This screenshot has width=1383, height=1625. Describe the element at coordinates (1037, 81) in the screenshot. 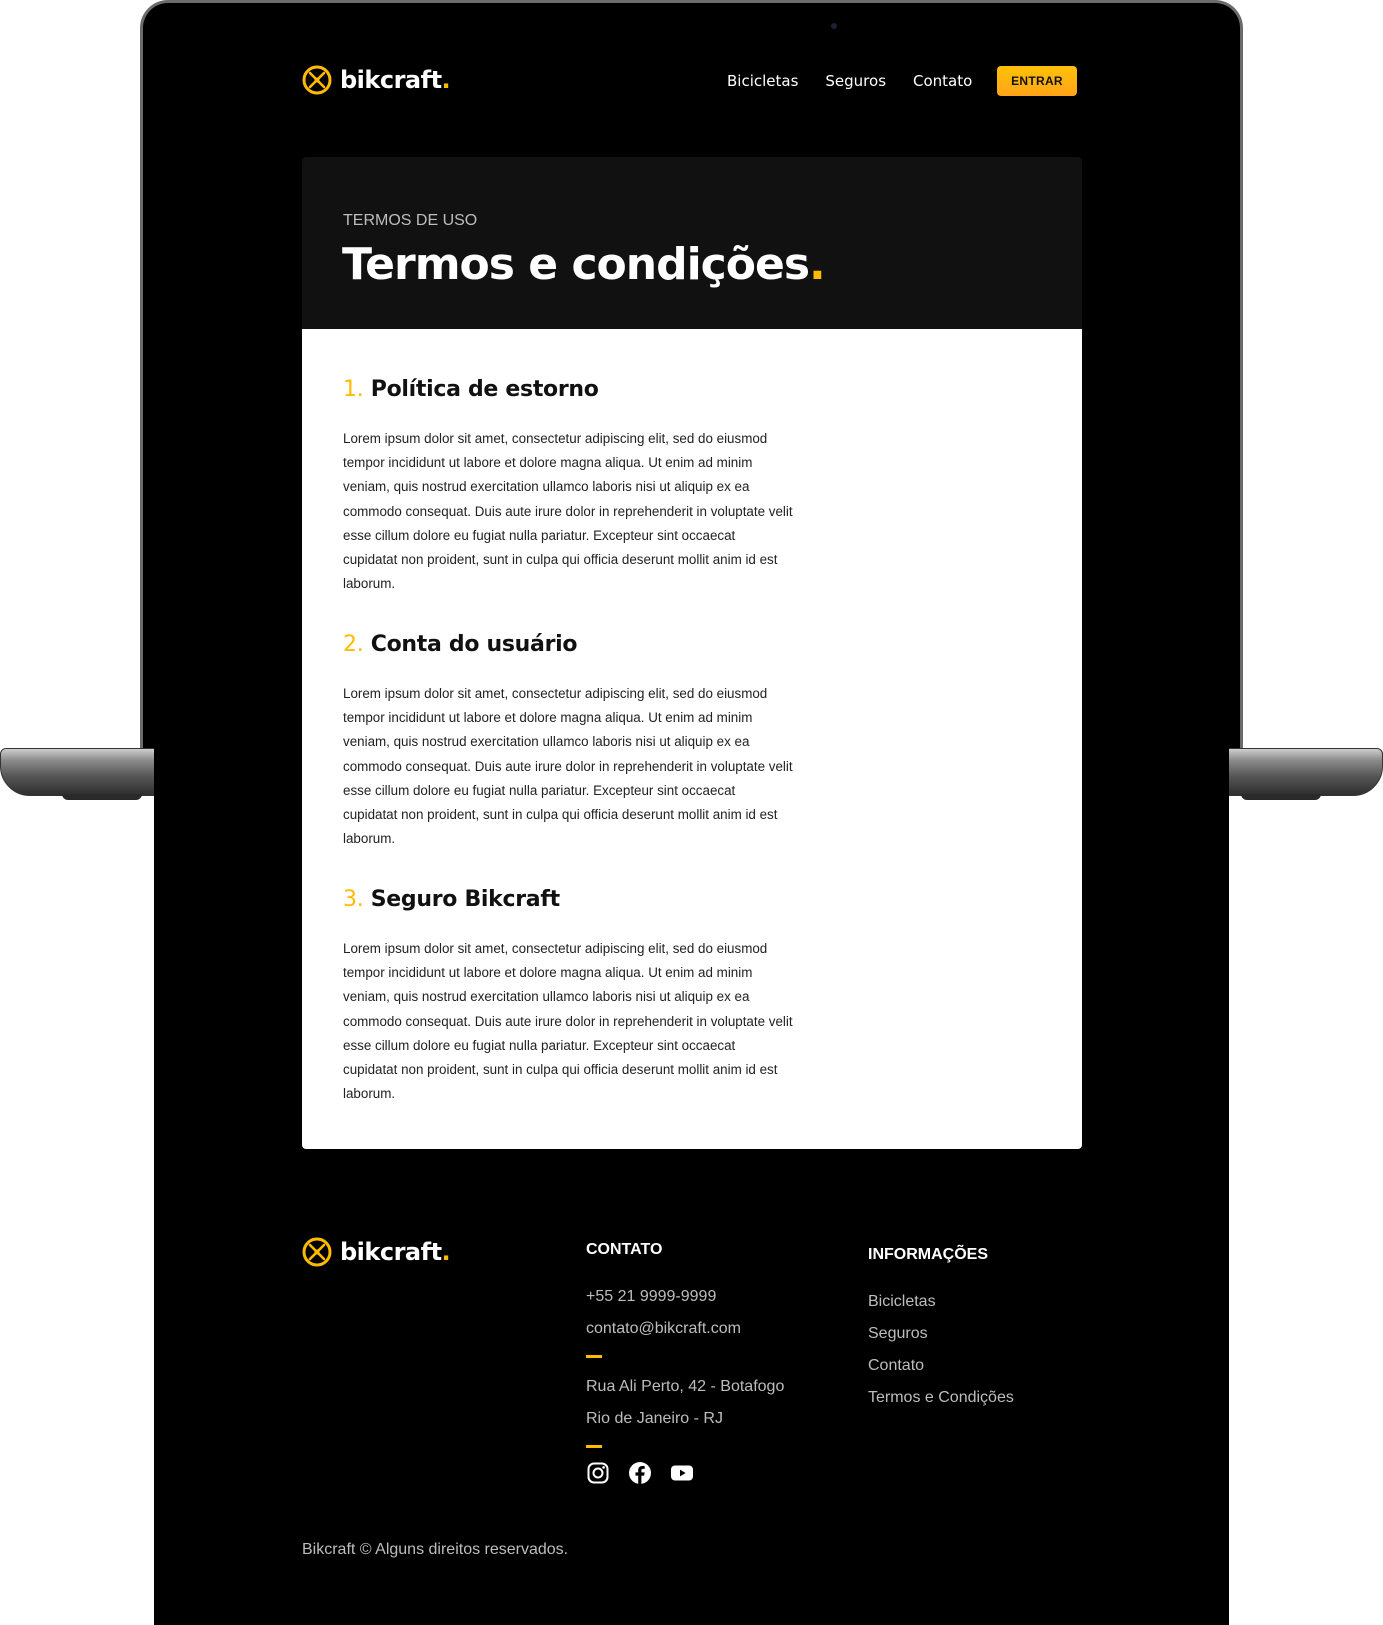

I see `enter-button: ENTRAR` at that location.